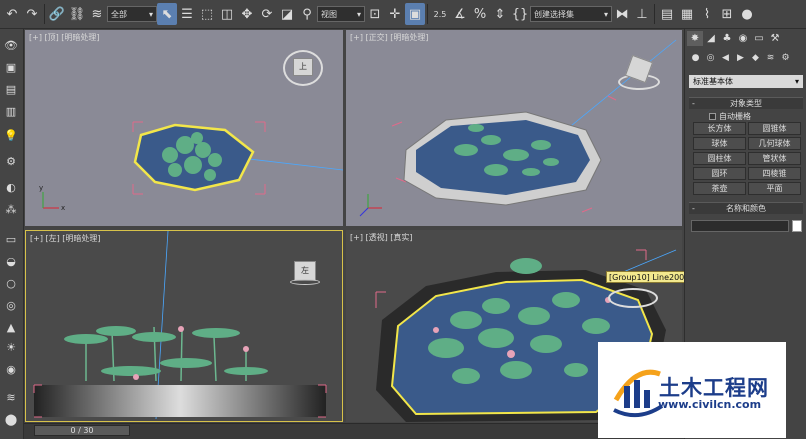 Image resolution: width=806 pixels, height=439 pixels. Describe the element at coordinates (119, 14) in the screenshot. I see `selection-filter-value: 全部` at that location.